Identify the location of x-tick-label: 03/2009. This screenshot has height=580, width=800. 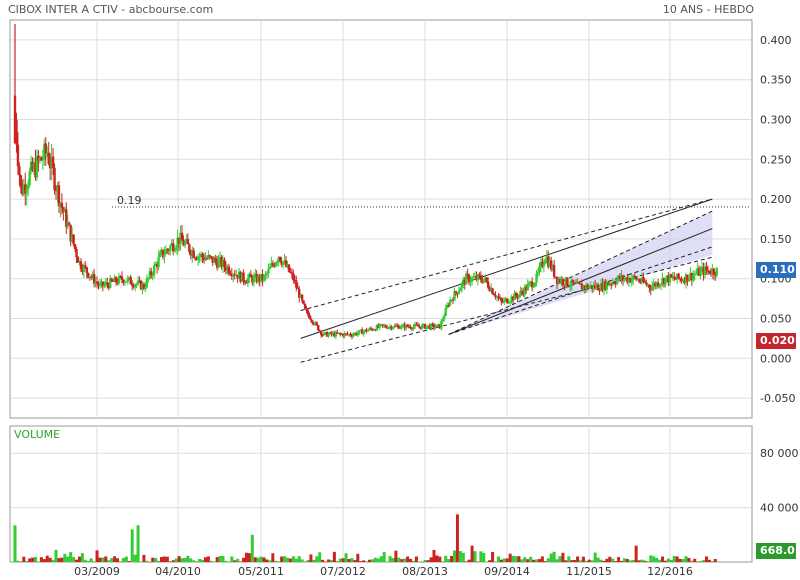
(97, 571).